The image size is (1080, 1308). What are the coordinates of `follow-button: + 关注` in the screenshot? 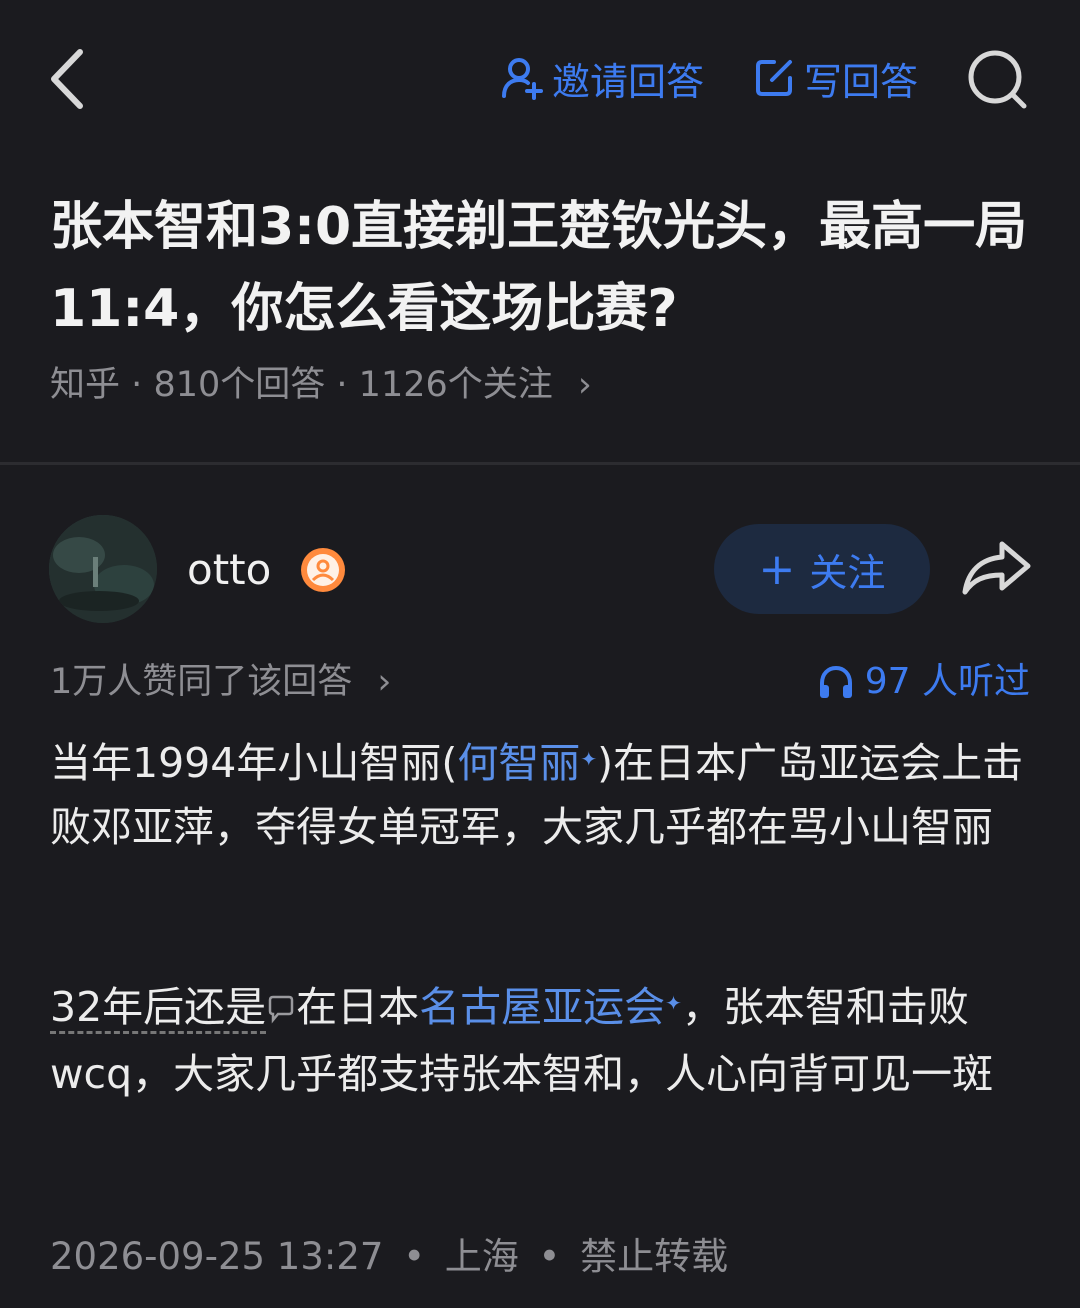 It's located at (822, 569).